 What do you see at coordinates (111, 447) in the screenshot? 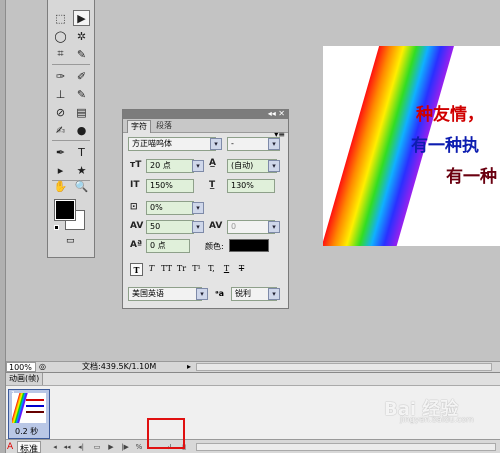
I see `play-icon: ▶` at bounding box center [111, 447].